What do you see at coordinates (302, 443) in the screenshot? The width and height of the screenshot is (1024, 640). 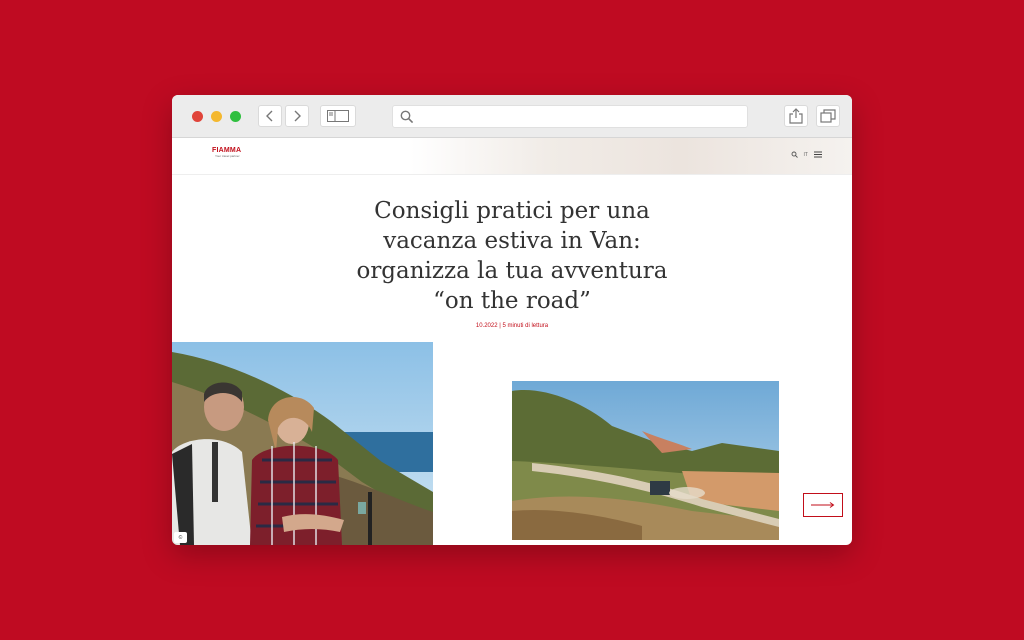 I see `hikers-photo: ©` at bounding box center [302, 443].